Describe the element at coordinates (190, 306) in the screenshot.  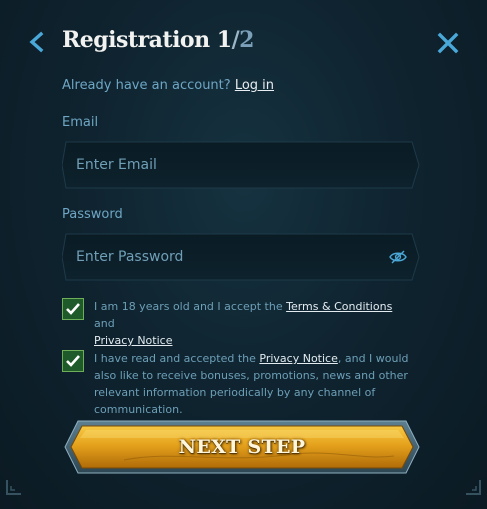
I see `consent-1-text-before: I am 18 years old and I accept the` at that location.